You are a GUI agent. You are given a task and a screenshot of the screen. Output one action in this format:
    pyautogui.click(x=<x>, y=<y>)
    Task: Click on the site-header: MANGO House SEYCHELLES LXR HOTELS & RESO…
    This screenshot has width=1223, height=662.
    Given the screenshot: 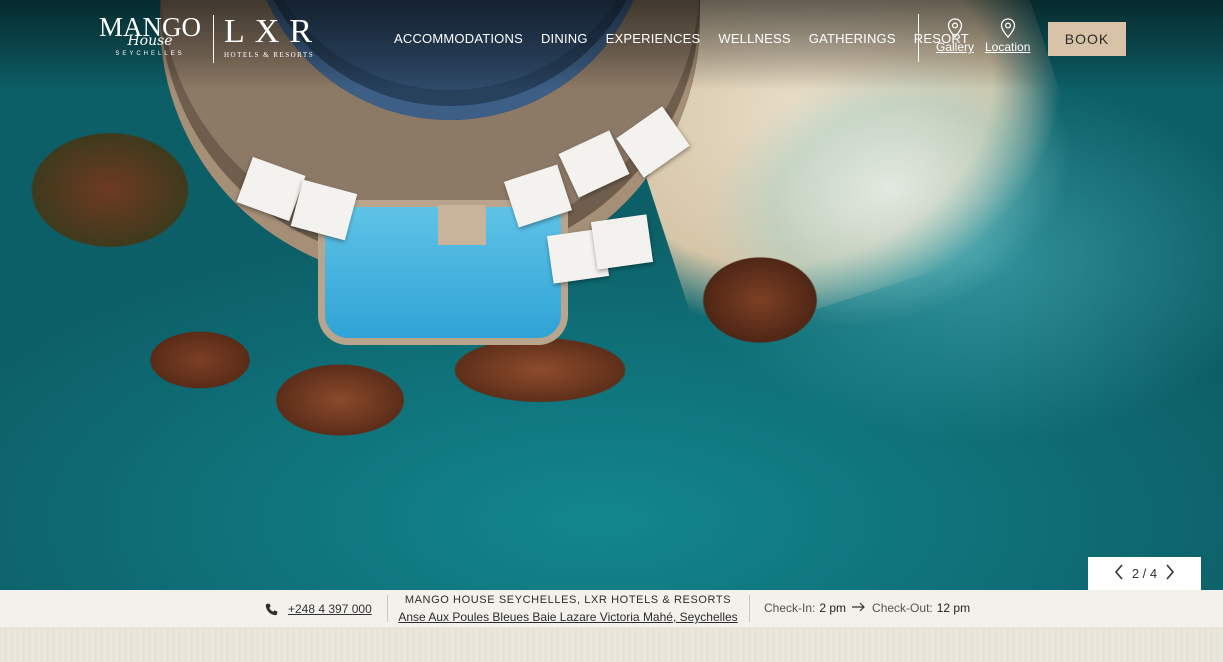 What is the action you would take?
    pyautogui.click(x=611, y=39)
    